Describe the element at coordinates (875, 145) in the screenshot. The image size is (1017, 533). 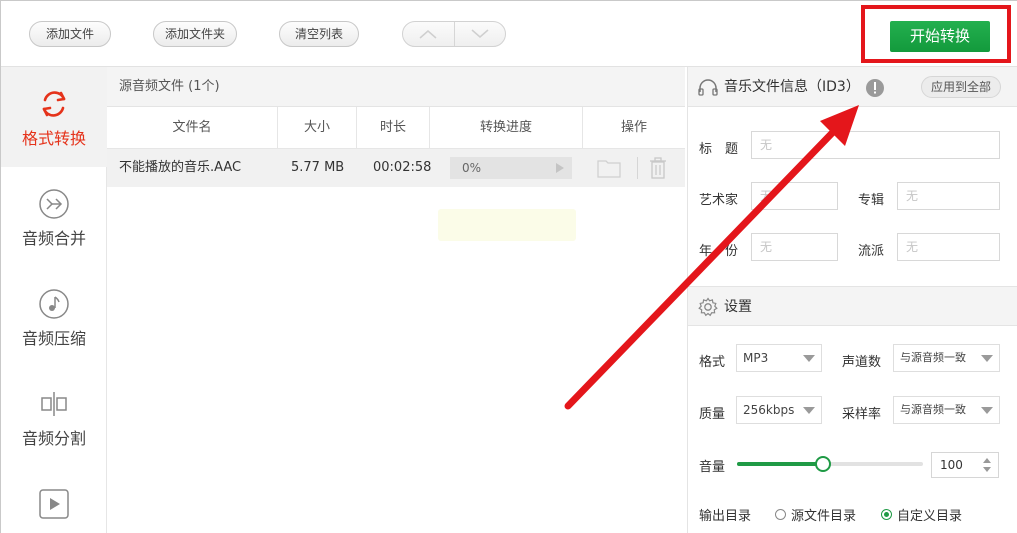
I see `title-input: 无` at that location.